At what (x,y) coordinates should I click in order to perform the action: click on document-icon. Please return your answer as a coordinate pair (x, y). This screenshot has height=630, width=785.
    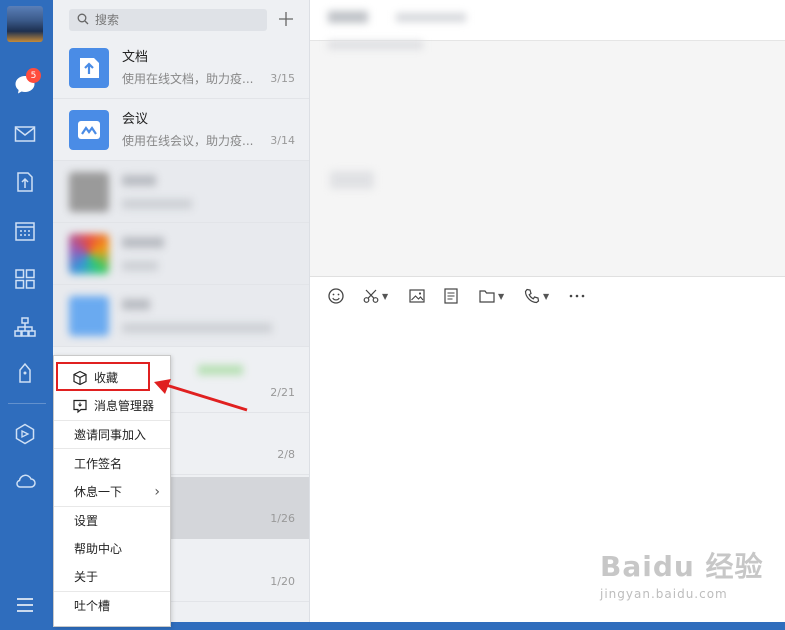
    Looking at the image, I should click on (25, 182).